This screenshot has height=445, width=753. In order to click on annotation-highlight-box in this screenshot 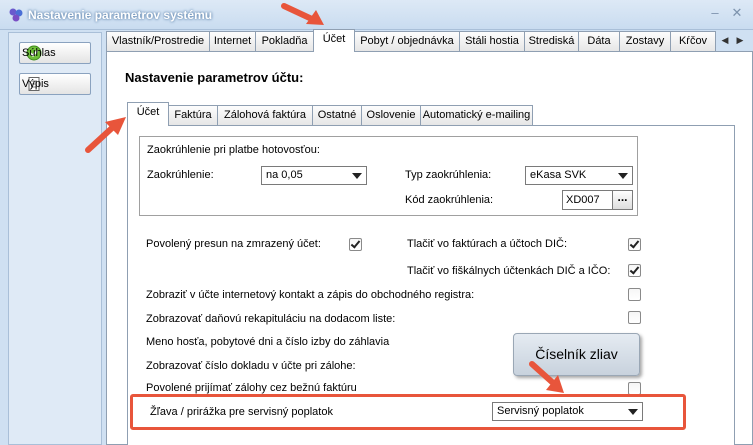, I will do `click(408, 412)`.